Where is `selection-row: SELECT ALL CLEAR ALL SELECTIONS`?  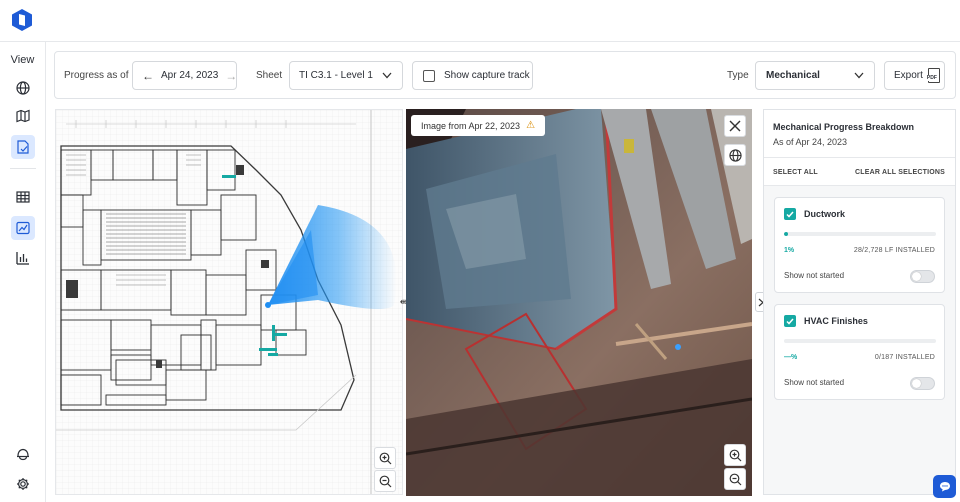
selection-row: SELECT ALL CLEAR ALL SELECTIONS is located at coordinates (859, 172).